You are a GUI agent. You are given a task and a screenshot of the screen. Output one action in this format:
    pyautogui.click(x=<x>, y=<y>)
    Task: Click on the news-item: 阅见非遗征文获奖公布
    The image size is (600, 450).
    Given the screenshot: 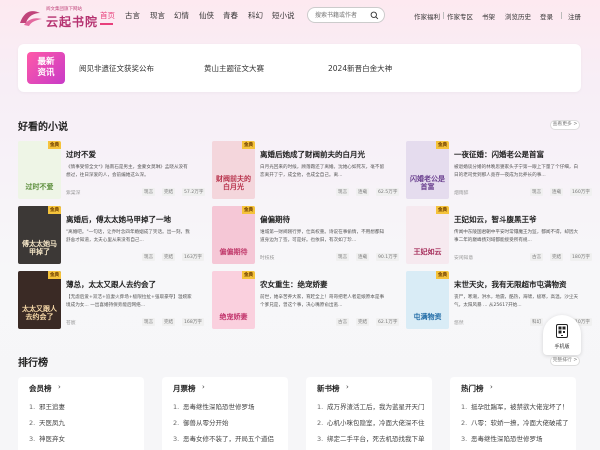 What is the action you would take?
    pyautogui.click(x=116, y=68)
    